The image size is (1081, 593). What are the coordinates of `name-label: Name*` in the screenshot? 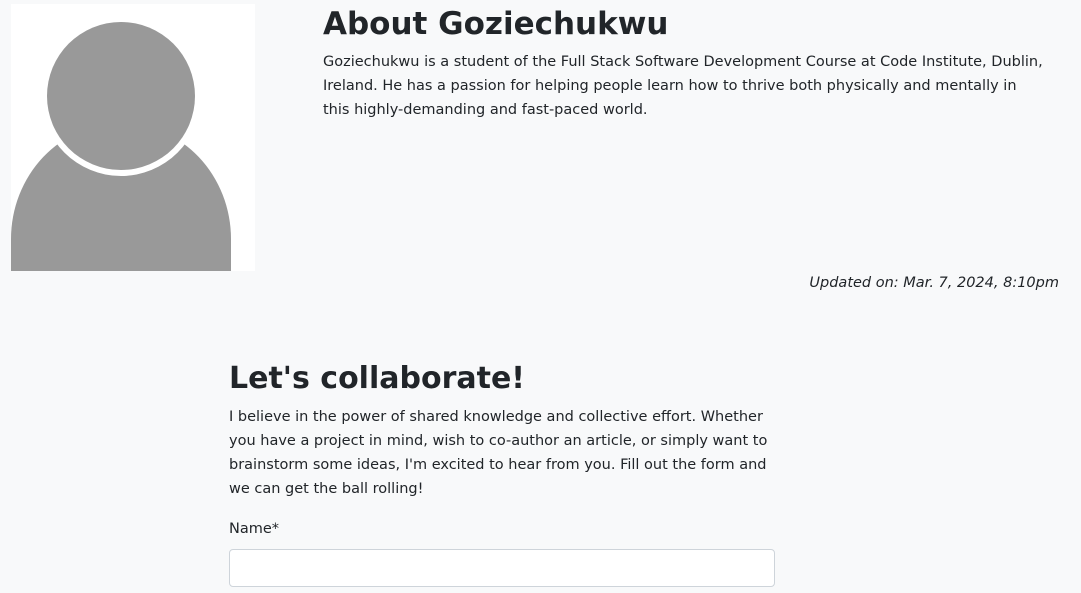 It's located at (254, 529).